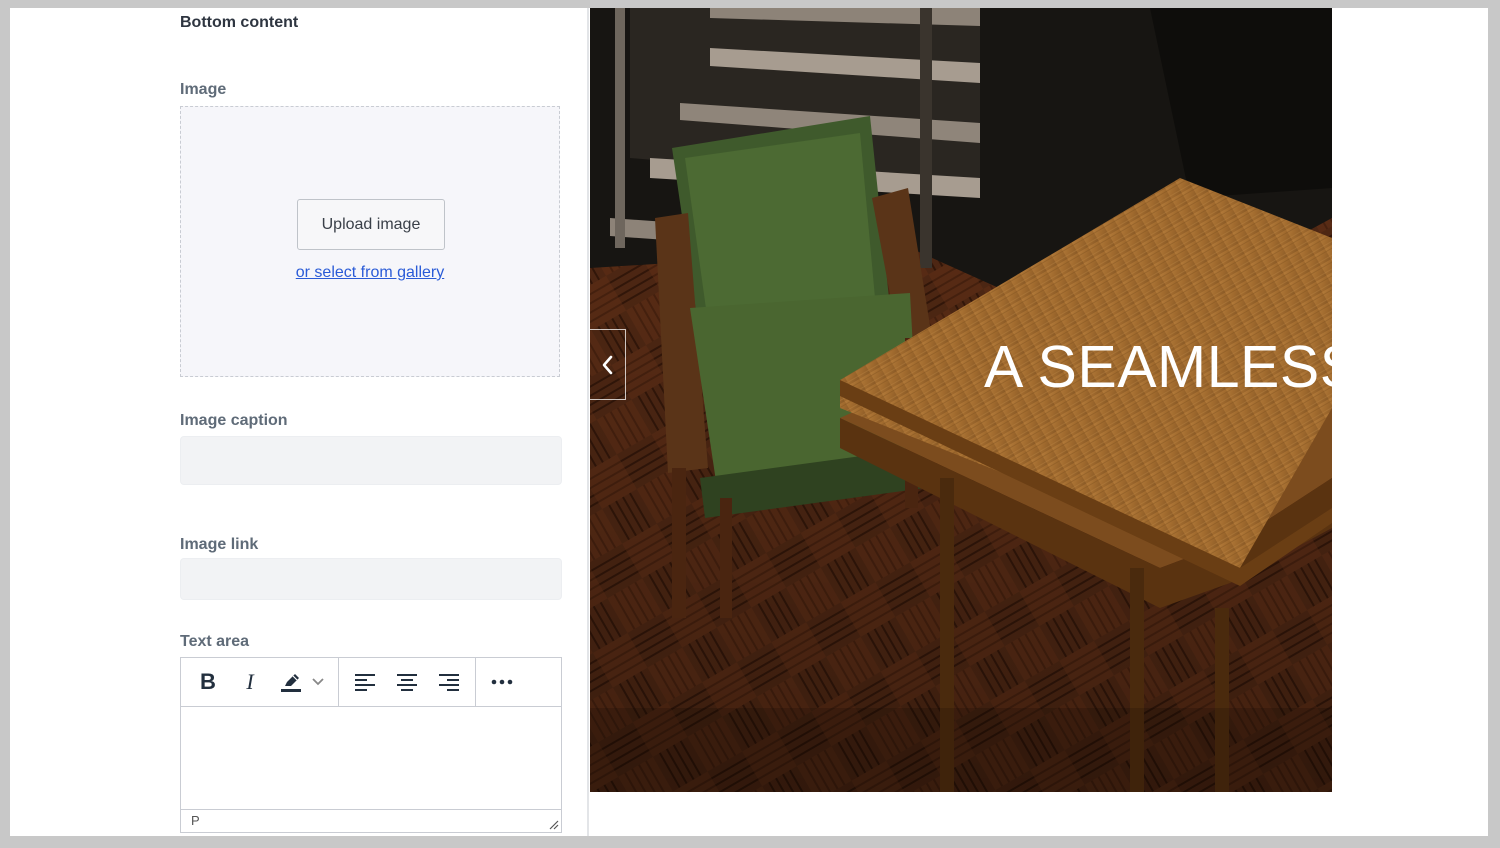 Image resolution: width=1500 pixels, height=848 pixels. I want to click on section-title: Bottom content, so click(239, 22).